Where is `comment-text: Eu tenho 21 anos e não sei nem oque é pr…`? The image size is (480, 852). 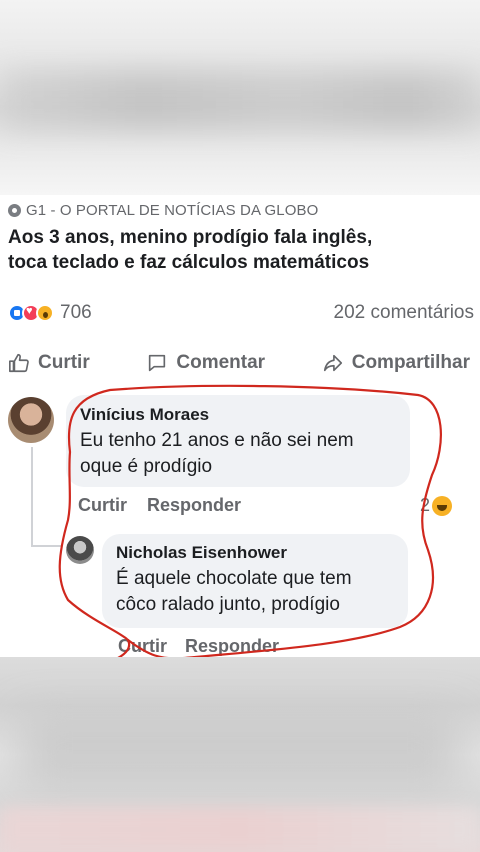
comment-text: Eu tenho 21 anos e não sei nem oque é pr… is located at coordinates (238, 454).